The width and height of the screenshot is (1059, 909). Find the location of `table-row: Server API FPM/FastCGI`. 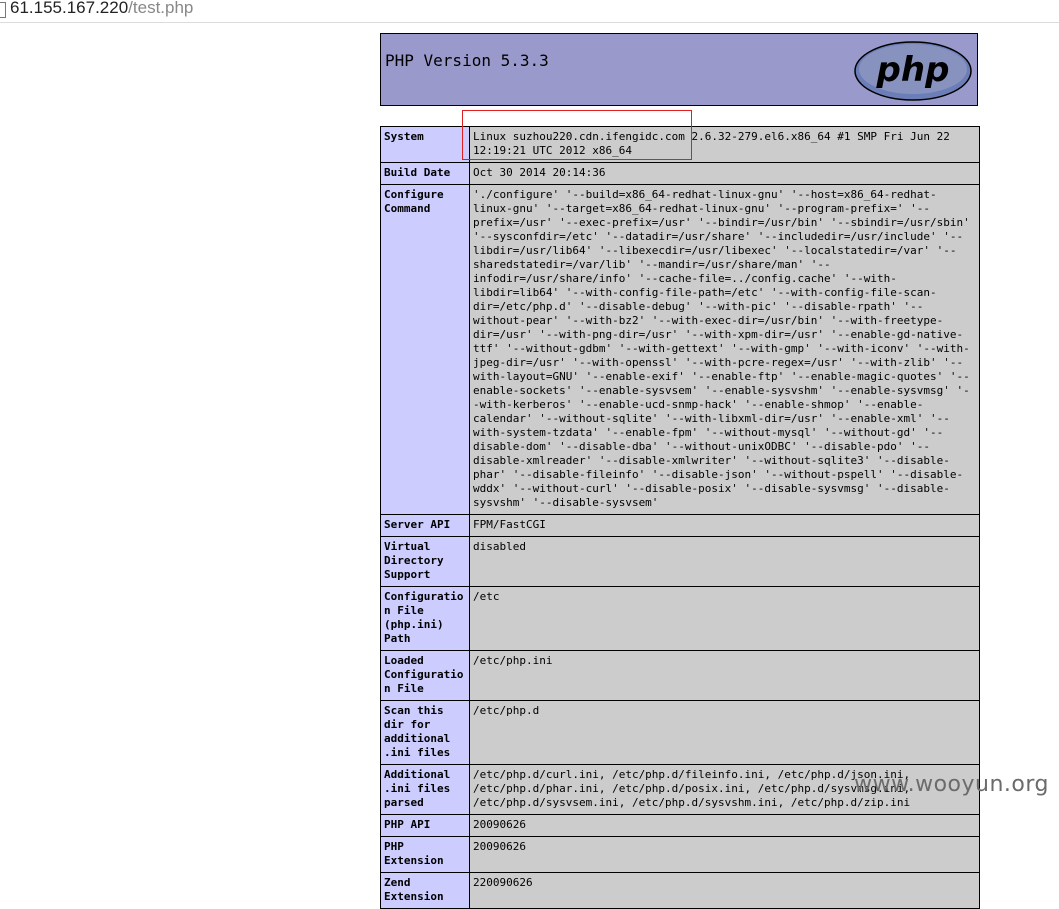

table-row: Server API FPM/FastCGI is located at coordinates (680, 525).